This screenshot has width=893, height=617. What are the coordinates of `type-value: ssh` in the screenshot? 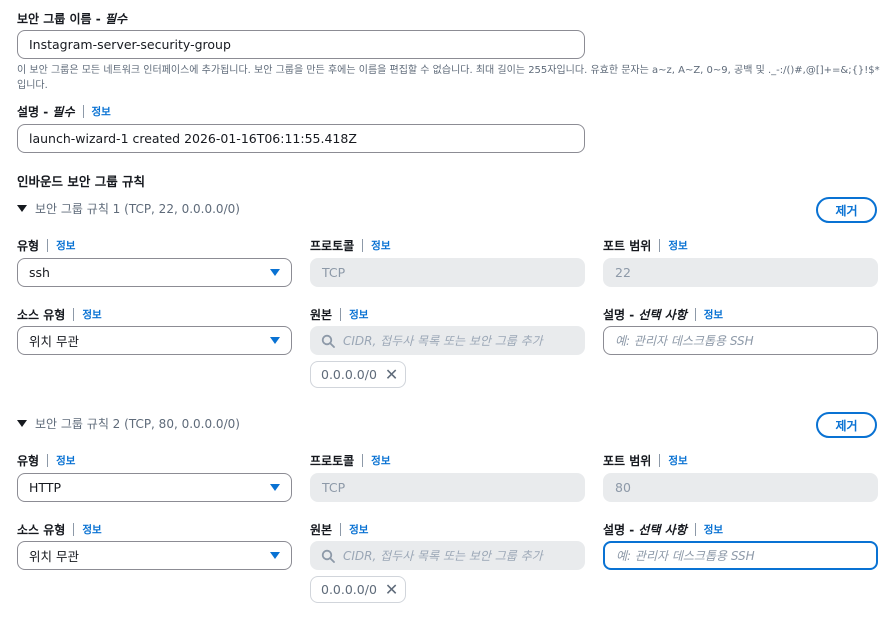 It's located at (39, 272).